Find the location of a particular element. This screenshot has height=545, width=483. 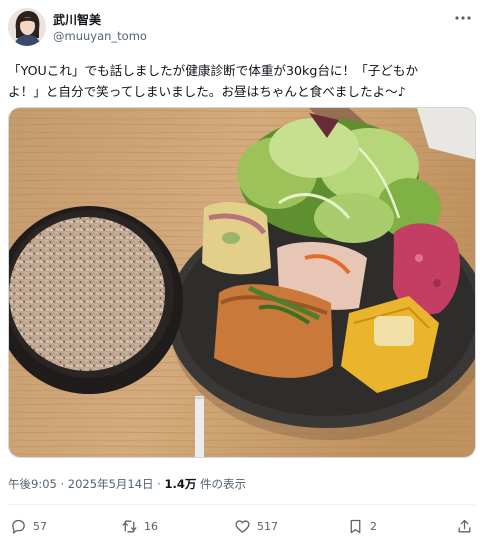

post-date: 2025年5月14日 is located at coordinates (111, 484).